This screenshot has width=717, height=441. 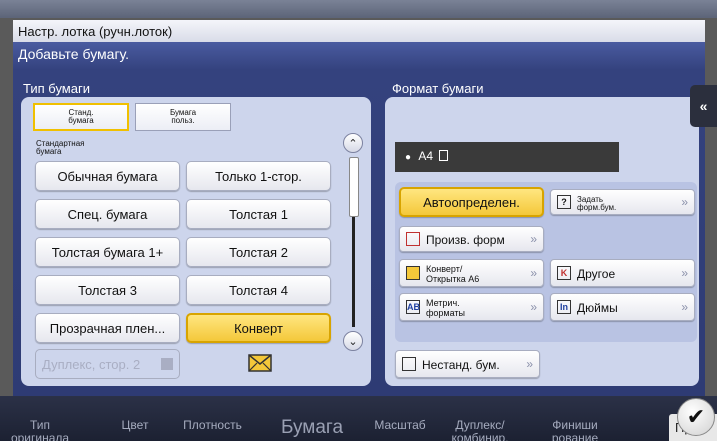 What do you see at coordinates (81, 117) in the screenshot?
I see `tab-standard-paper: Станд. бумага` at bounding box center [81, 117].